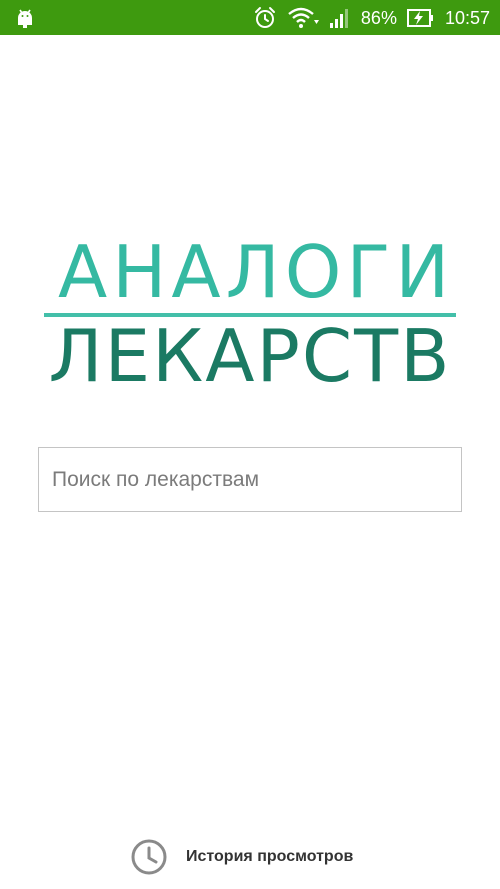  I want to click on battery-percent: 86%, so click(378, 17).